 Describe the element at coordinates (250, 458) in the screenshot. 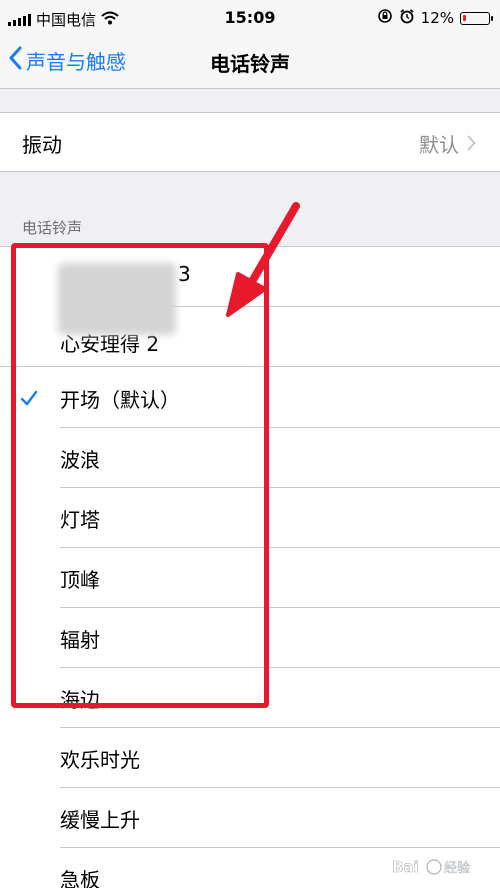

I see `ringtone-item: 波浪` at that location.